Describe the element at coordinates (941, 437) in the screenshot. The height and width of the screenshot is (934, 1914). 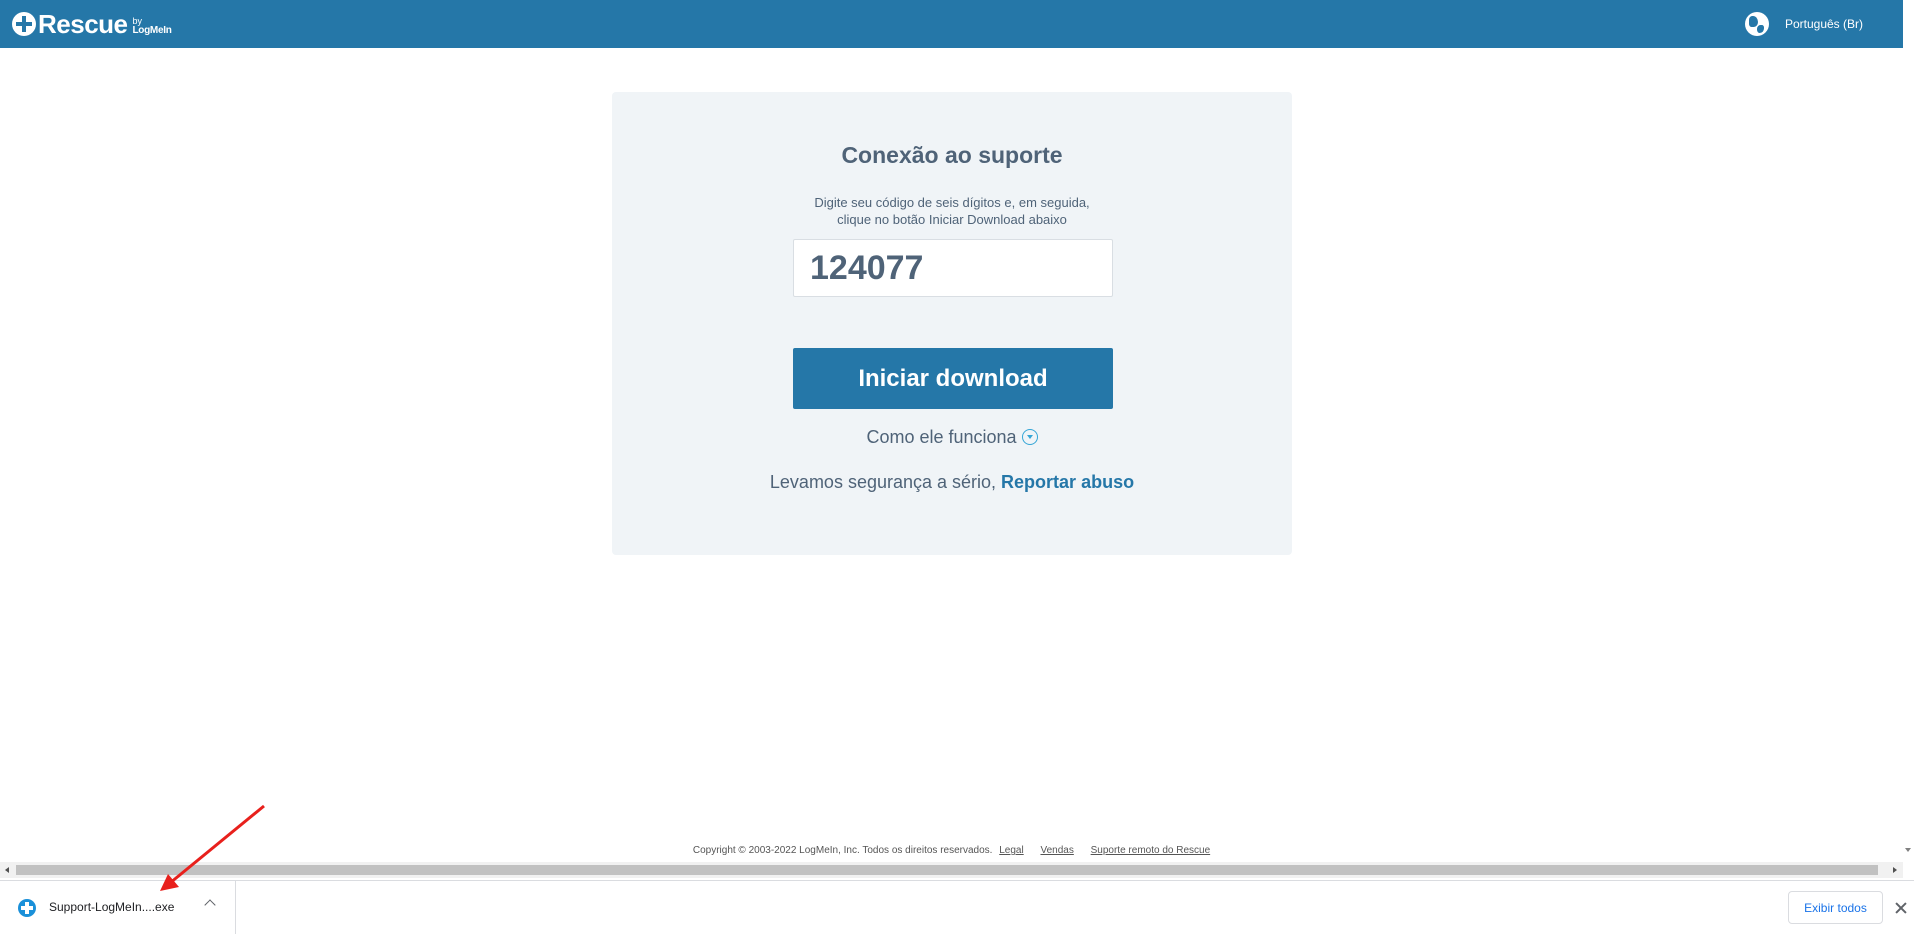
I see `how-it-works-label: Como ele funciona` at that location.